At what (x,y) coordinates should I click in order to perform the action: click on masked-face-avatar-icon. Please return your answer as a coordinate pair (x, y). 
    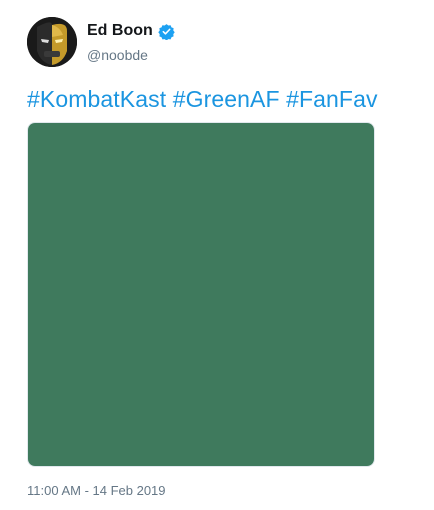
    Looking at the image, I should click on (52, 42).